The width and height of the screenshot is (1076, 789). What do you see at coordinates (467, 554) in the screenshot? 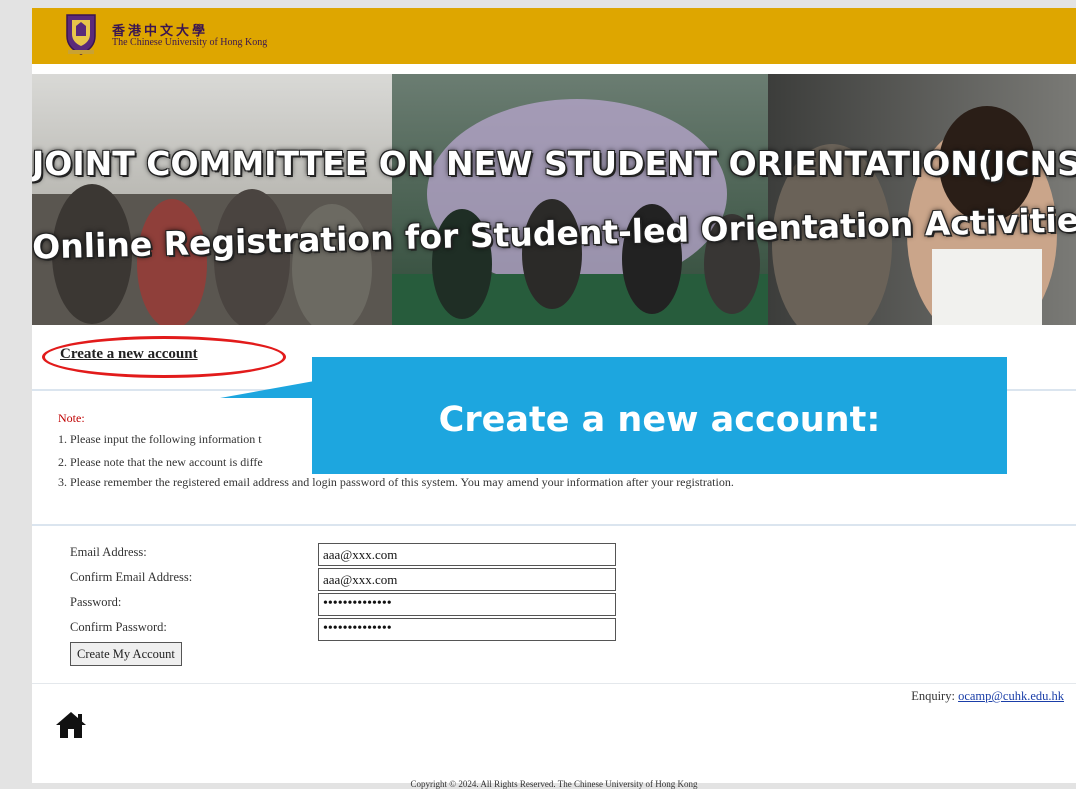
I see `email-field: aaa@xxx.com` at bounding box center [467, 554].